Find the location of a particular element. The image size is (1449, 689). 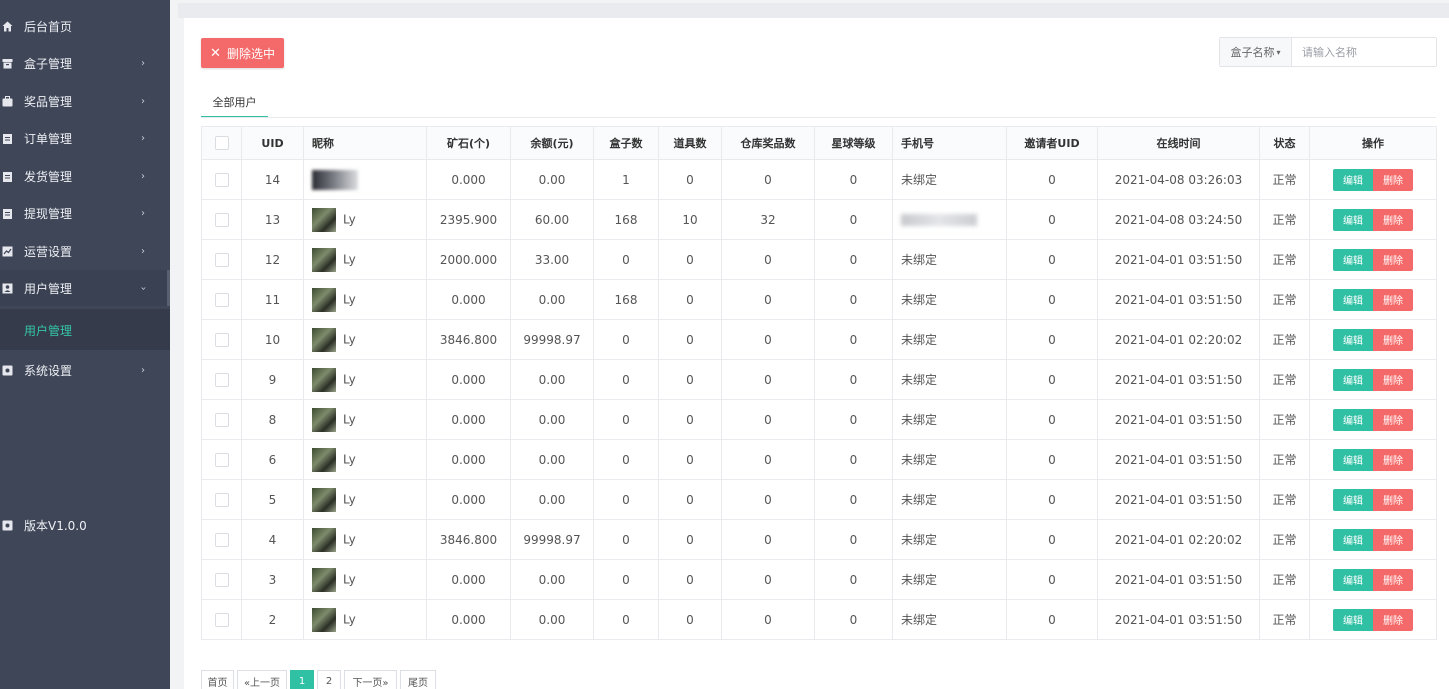

sidebar-item-home: 后台首页 is located at coordinates (85, 26).